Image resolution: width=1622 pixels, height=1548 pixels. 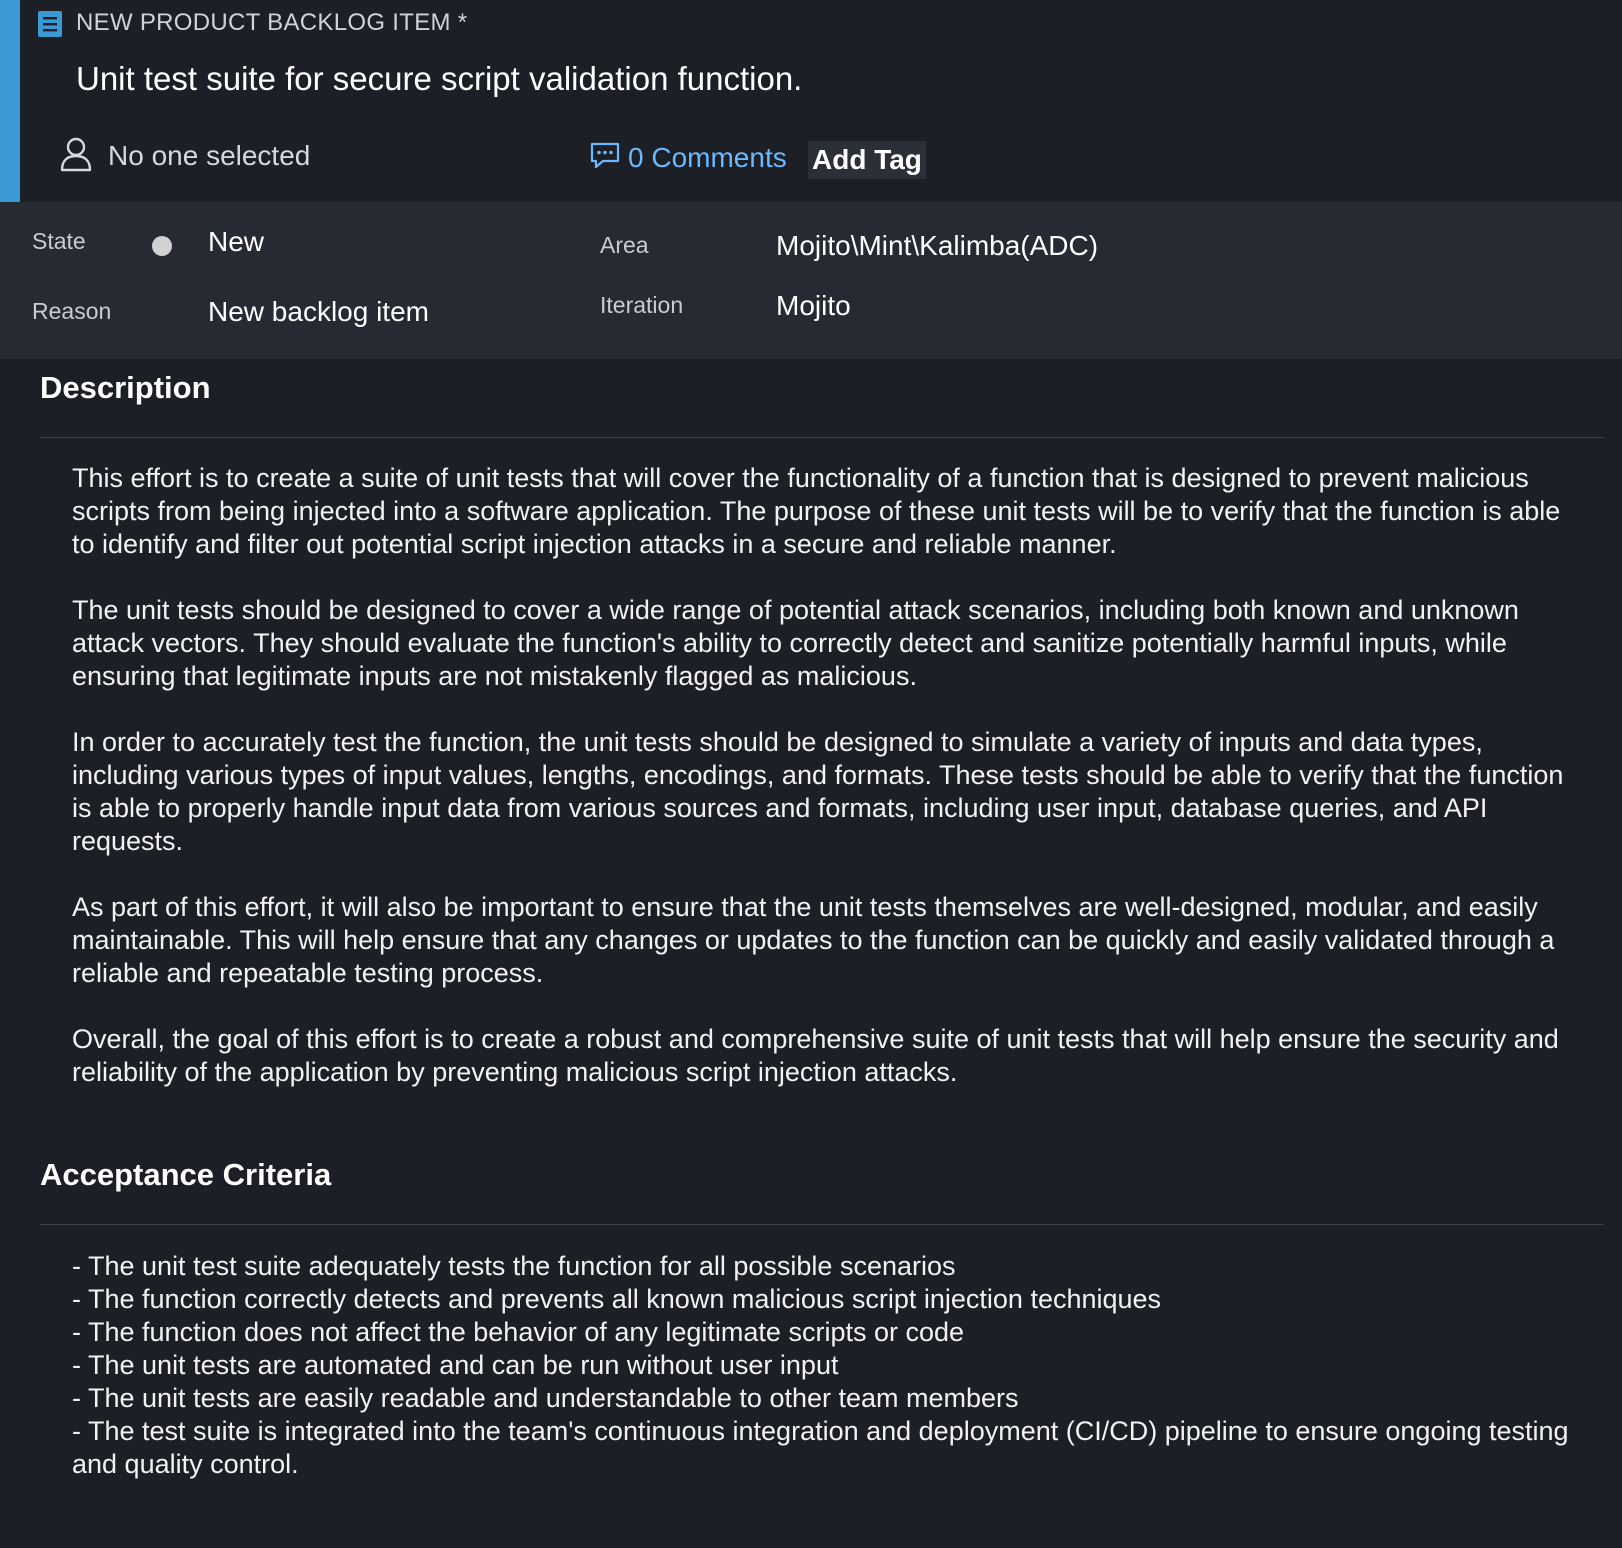 I want to click on acceptance-criteria-heading: Acceptance Criteria, so click(x=186, y=1174).